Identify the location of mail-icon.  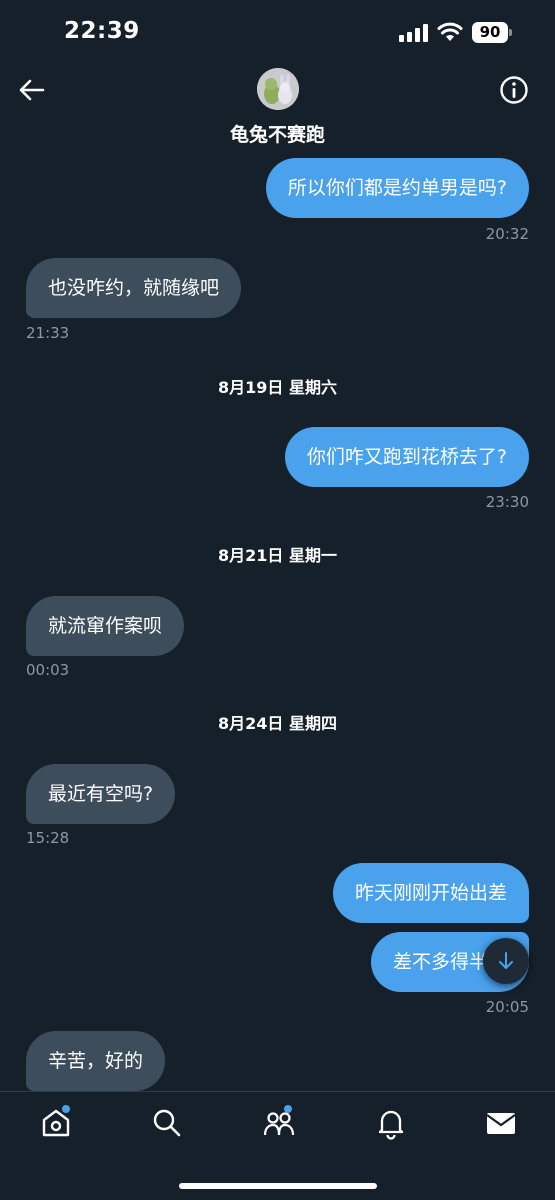
(501, 1123).